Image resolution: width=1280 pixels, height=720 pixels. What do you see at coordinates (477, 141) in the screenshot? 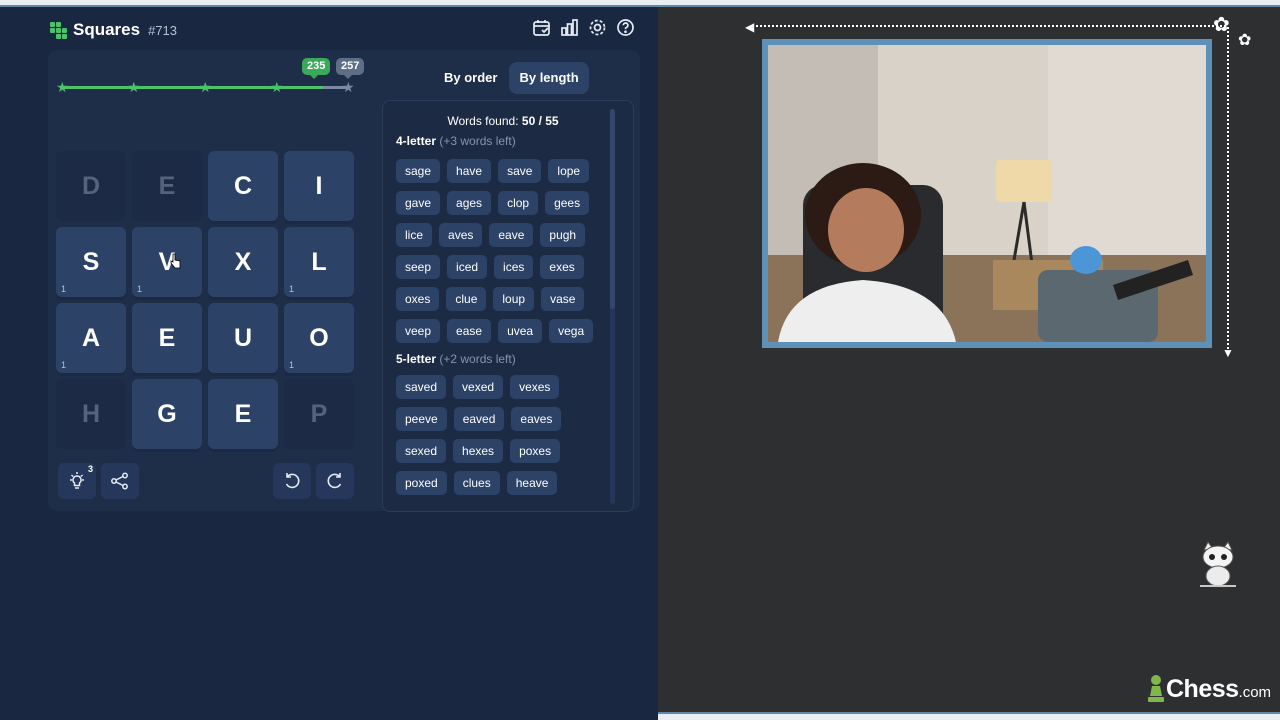
I see `section-remaining: (+3 words left)` at bounding box center [477, 141].